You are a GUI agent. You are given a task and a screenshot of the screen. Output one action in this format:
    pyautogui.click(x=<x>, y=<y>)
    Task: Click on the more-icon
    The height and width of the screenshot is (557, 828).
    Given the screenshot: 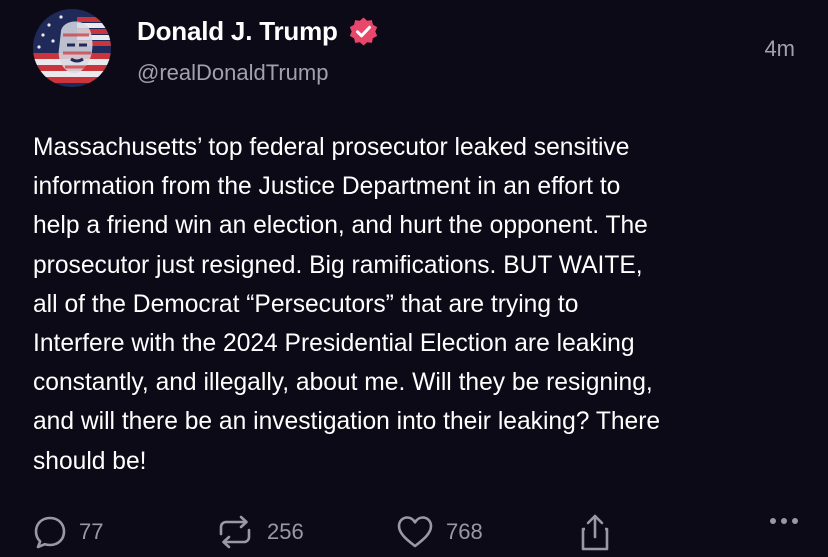 What is the action you would take?
    pyautogui.click(x=773, y=521)
    